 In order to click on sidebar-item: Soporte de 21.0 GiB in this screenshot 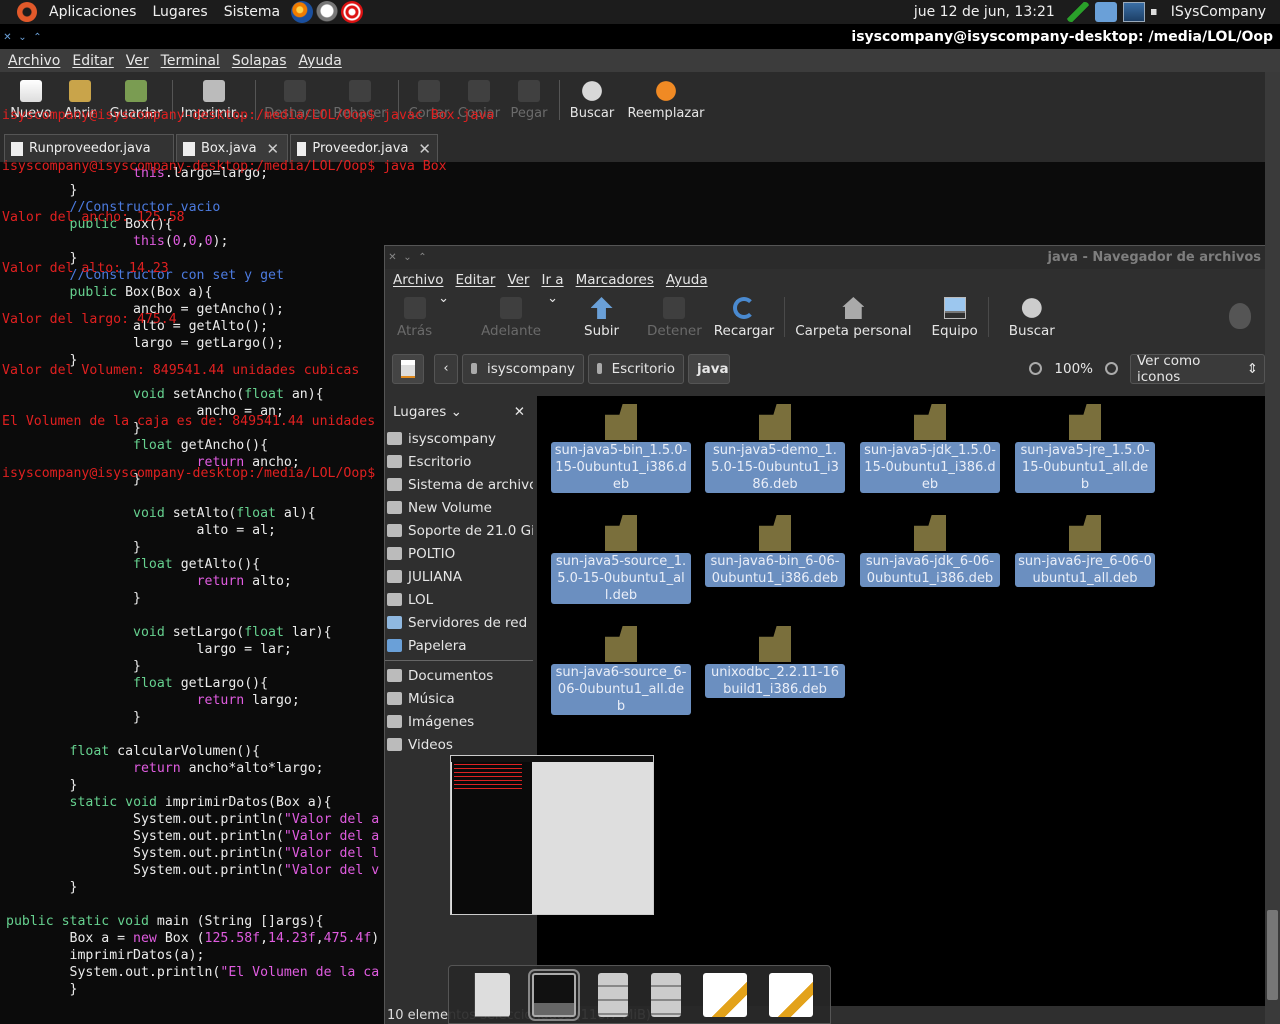, I will do `click(459, 530)`.